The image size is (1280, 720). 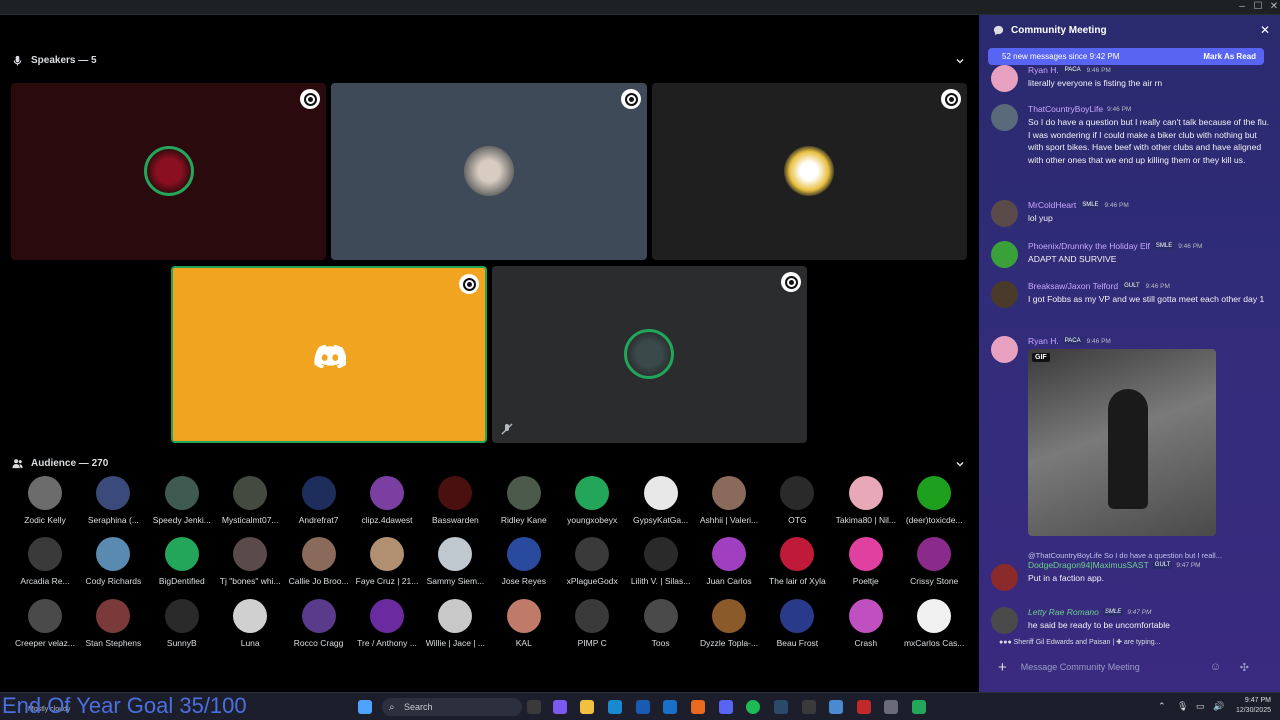 What do you see at coordinates (319, 623) in the screenshot?
I see `audience-member: Rocco Cragg` at bounding box center [319, 623].